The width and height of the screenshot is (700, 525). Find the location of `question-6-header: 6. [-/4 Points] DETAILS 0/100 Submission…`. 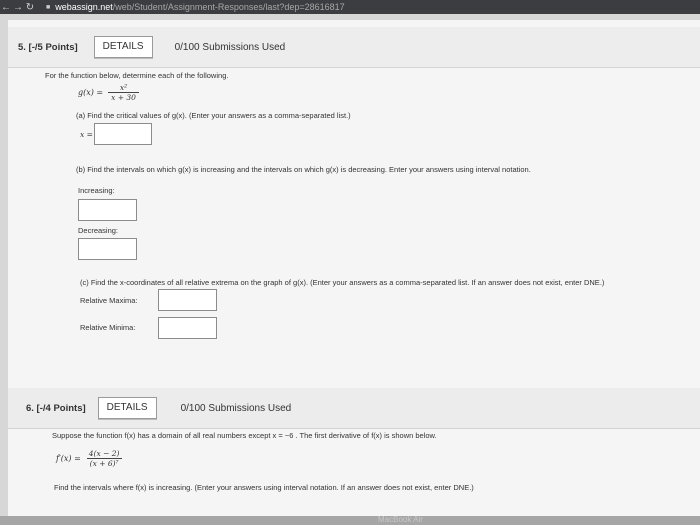

question-6-header: 6. [-/4 Points] DETAILS 0/100 Submission… is located at coordinates (354, 408).